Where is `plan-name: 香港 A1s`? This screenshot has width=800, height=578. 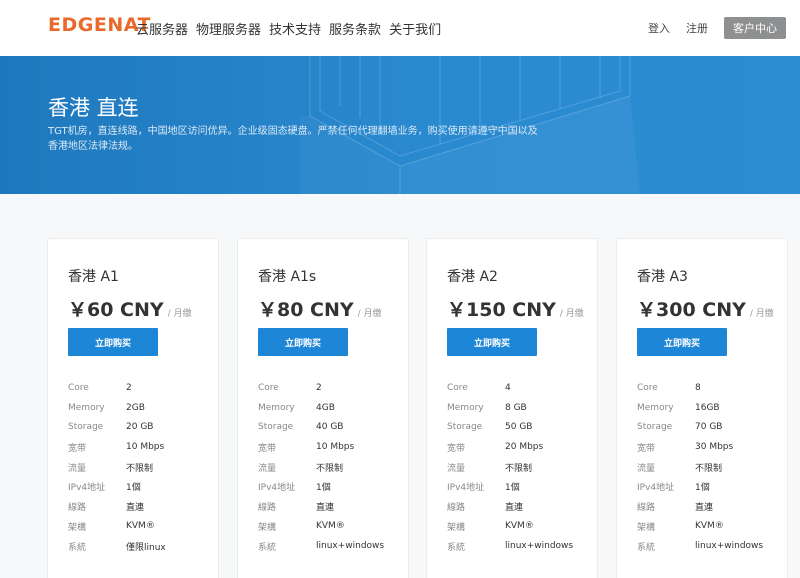
plan-name: 香港 A1s is located at coordinates (287, 277).